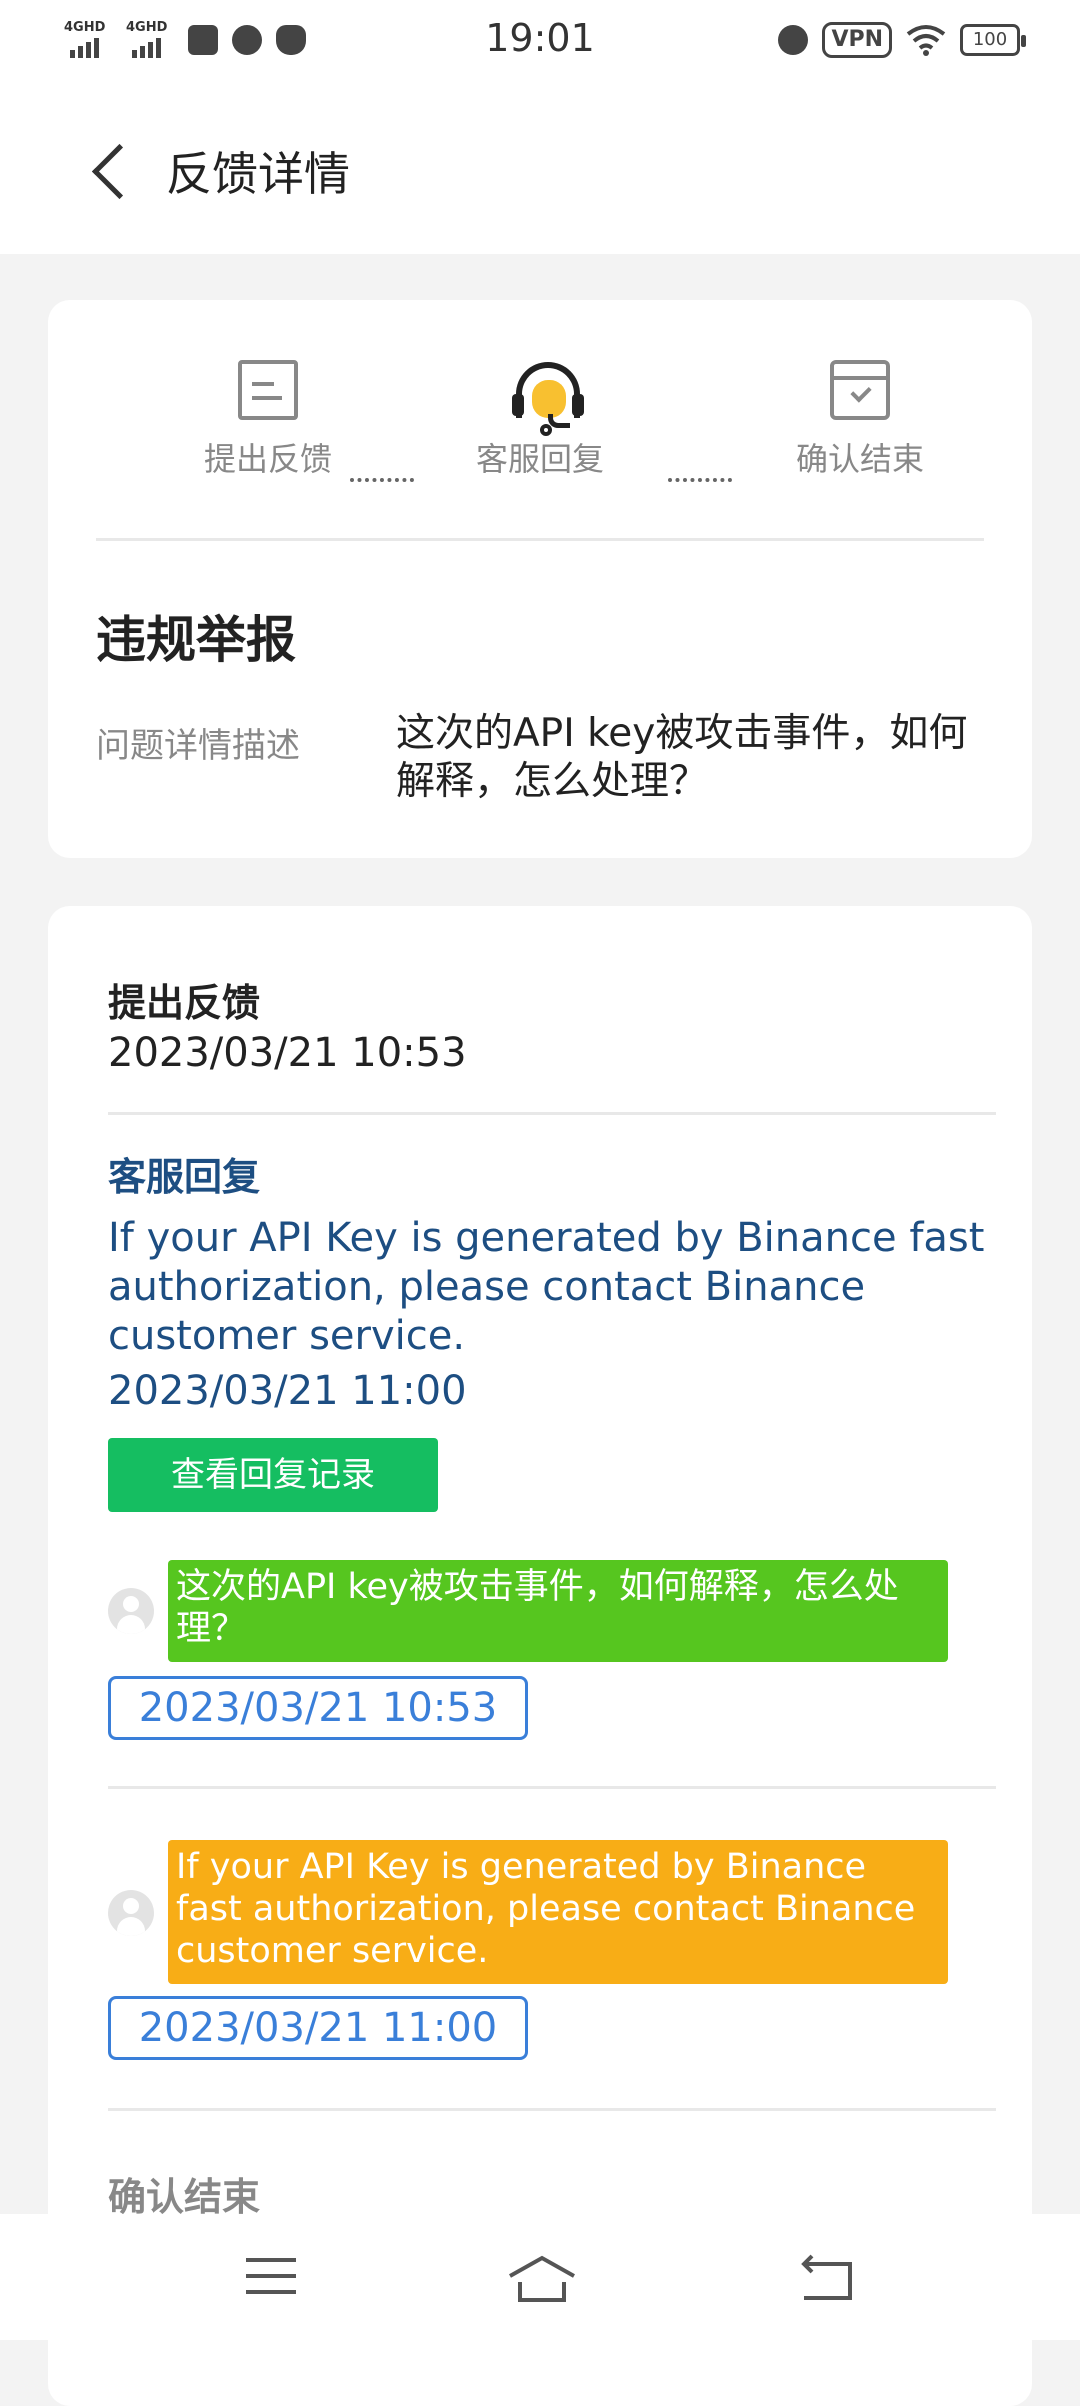 The image size is (1080, 2406). Describe the element at coordinates (547, 398) in the screenshot. I see `headset-icon` at that location.